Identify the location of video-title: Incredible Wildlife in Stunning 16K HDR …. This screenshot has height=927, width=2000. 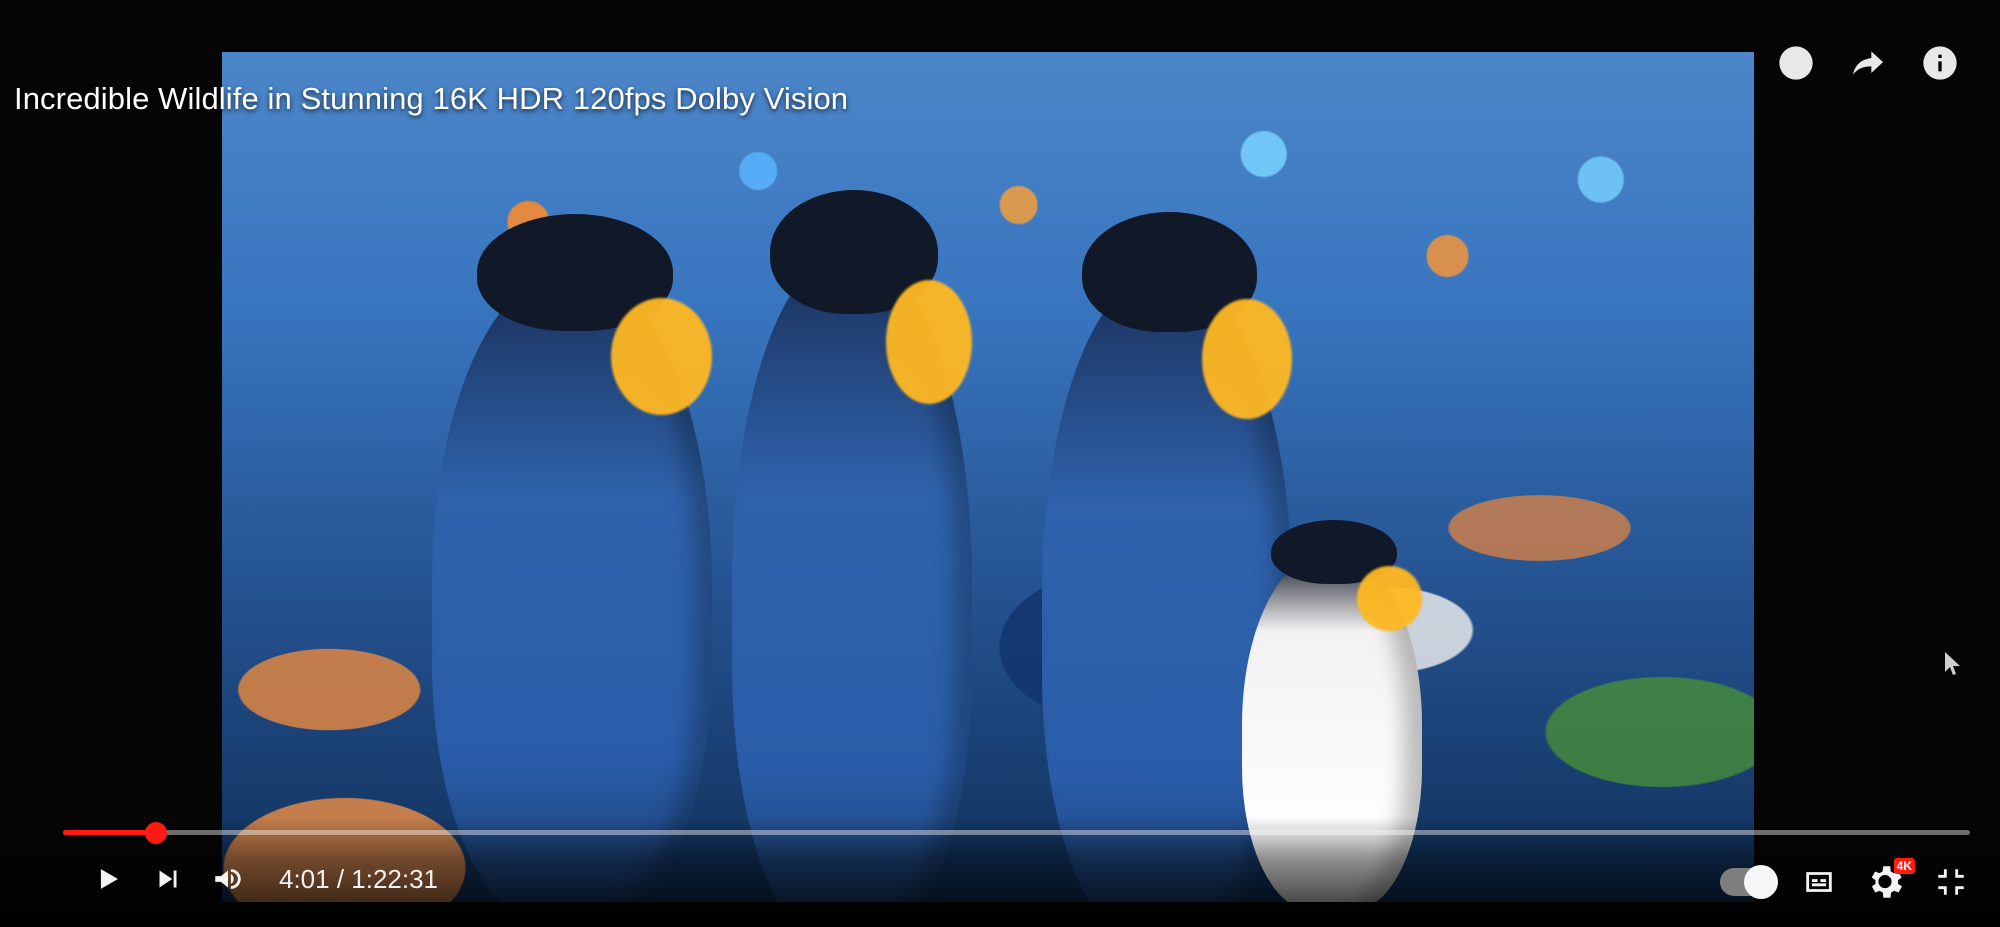
(431, 98).